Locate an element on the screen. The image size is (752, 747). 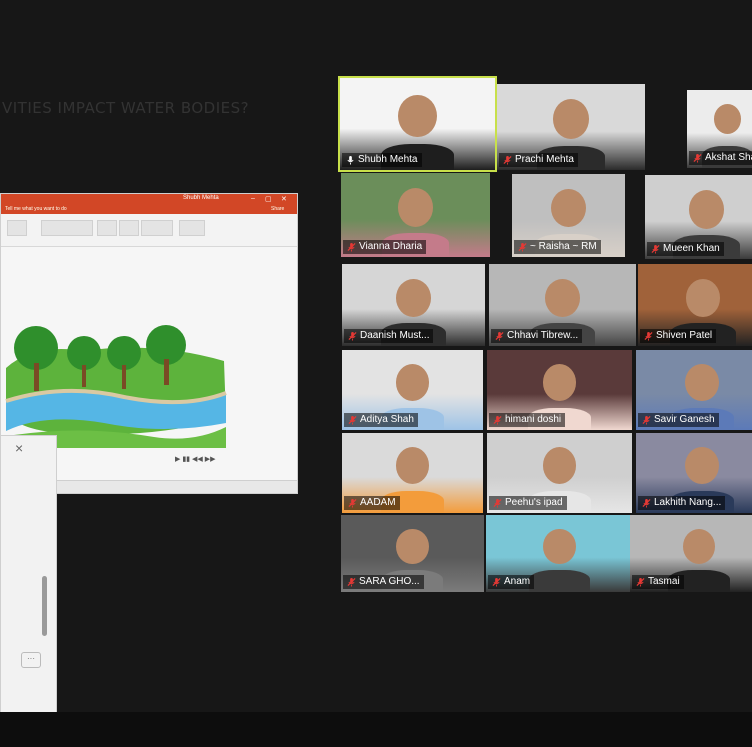
close-window-icon: ✕ is located at coordinates (284, 199).